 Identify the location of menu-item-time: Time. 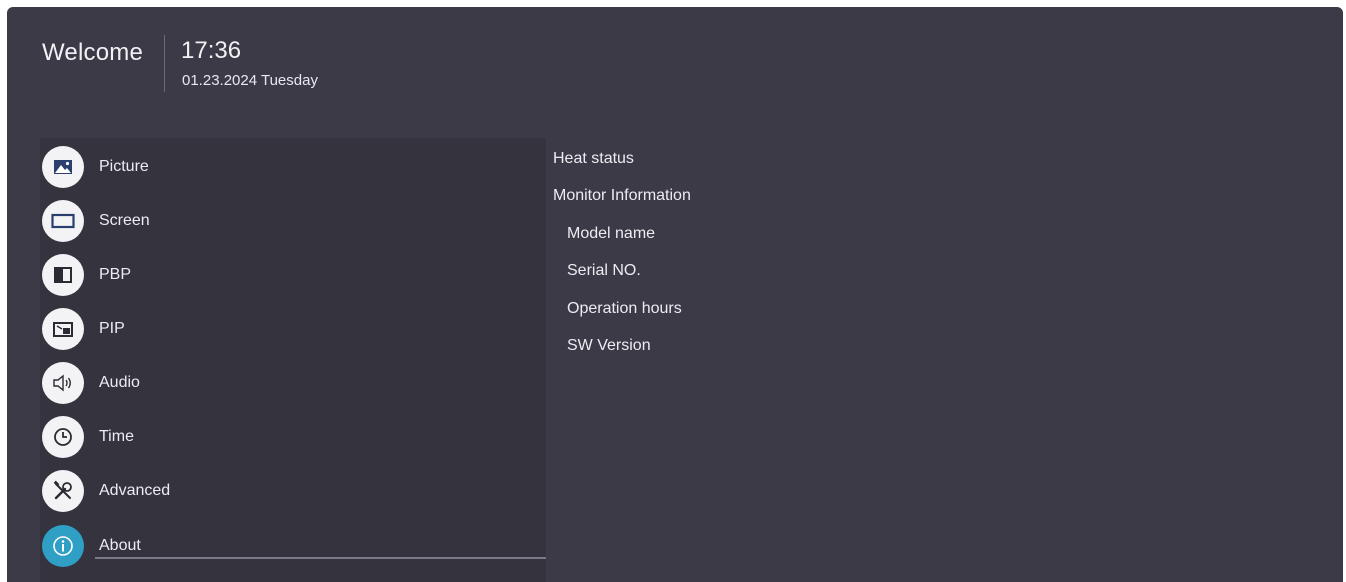
(293, 437).